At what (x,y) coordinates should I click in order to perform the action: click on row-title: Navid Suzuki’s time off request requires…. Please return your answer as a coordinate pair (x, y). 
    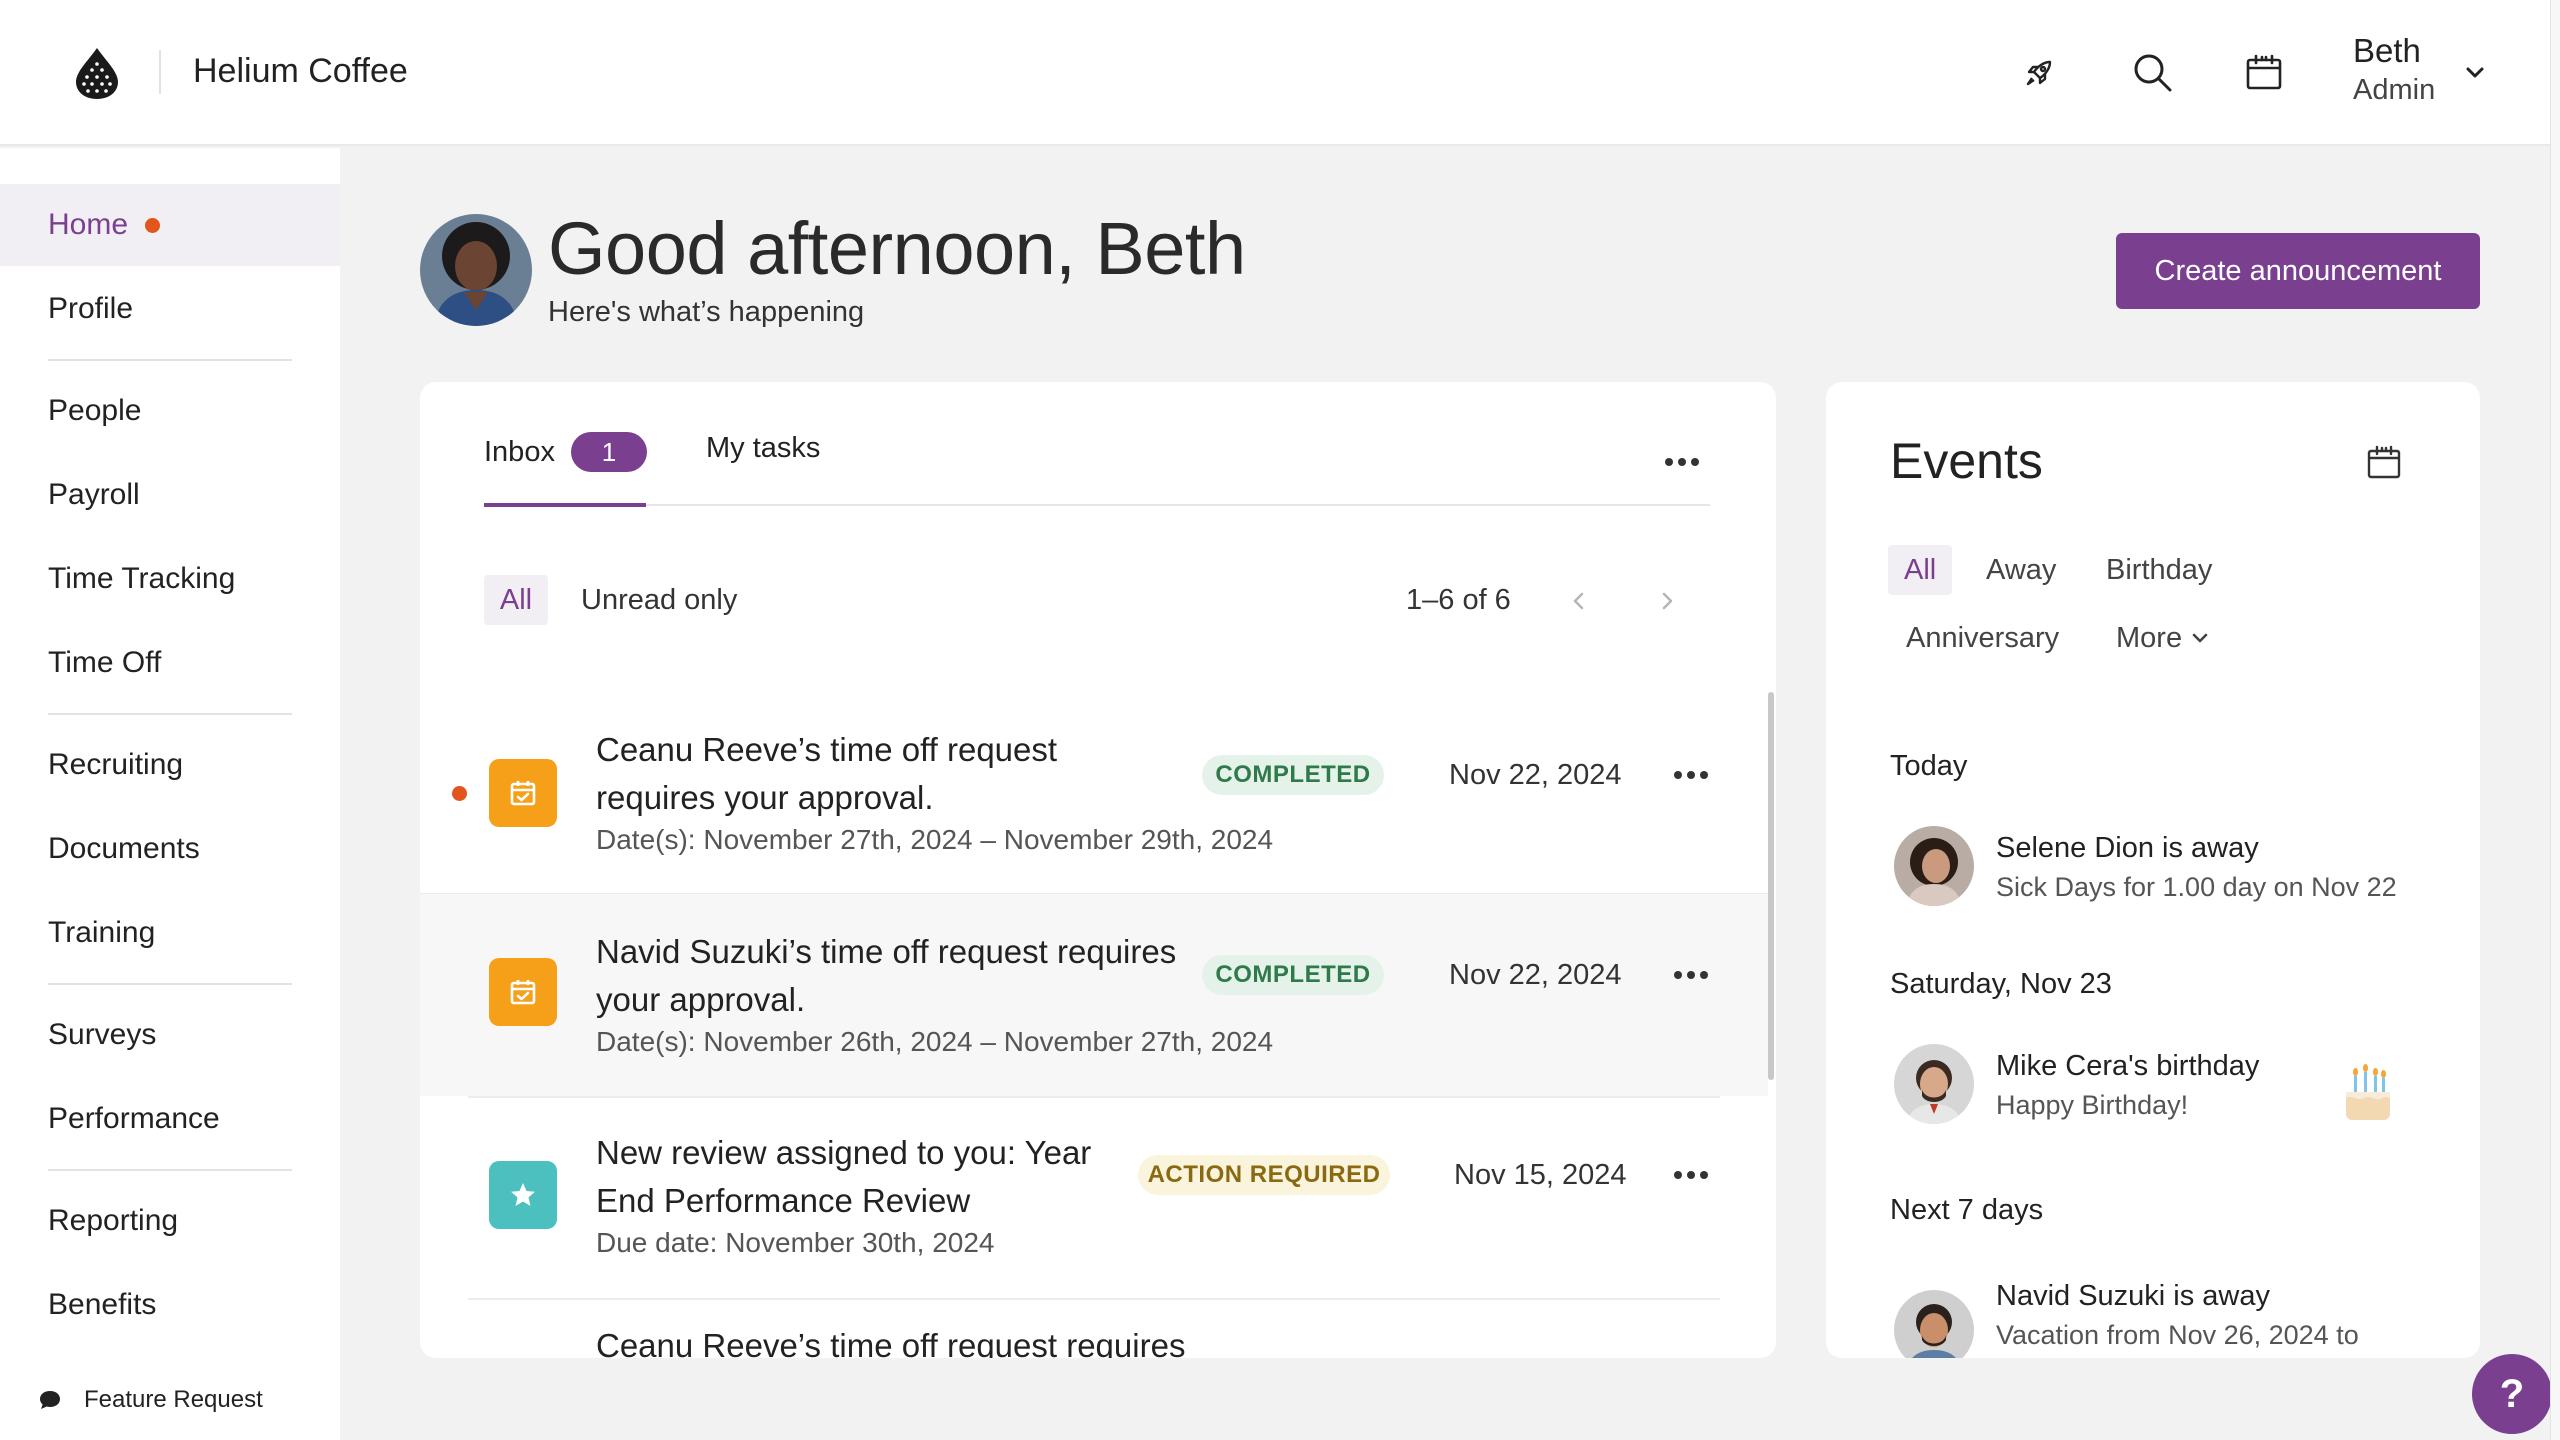
    Looking at the image, I should click on (886, 975).